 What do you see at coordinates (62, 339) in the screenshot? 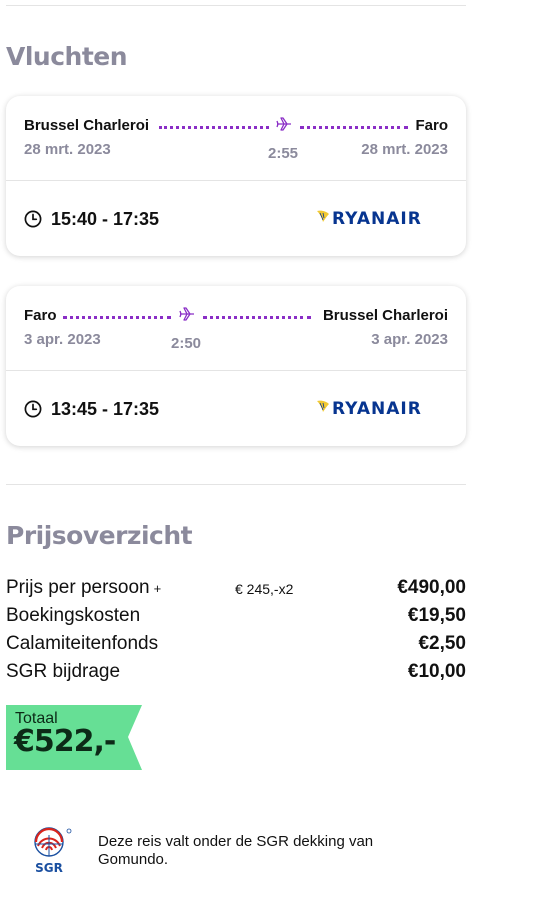
I see `departure-date: 3 apr. 2023` at bounding box center [62, 339].